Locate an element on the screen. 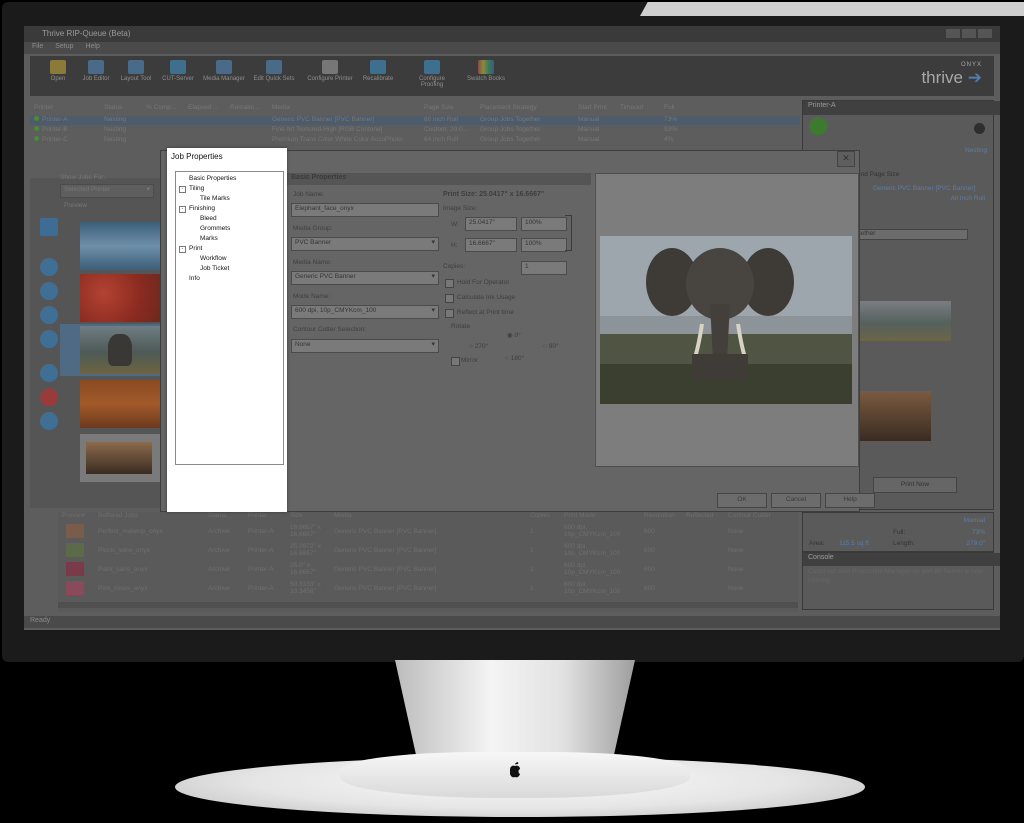  recalibrate-button: Recalibrate is located at coordinates (378, 71).